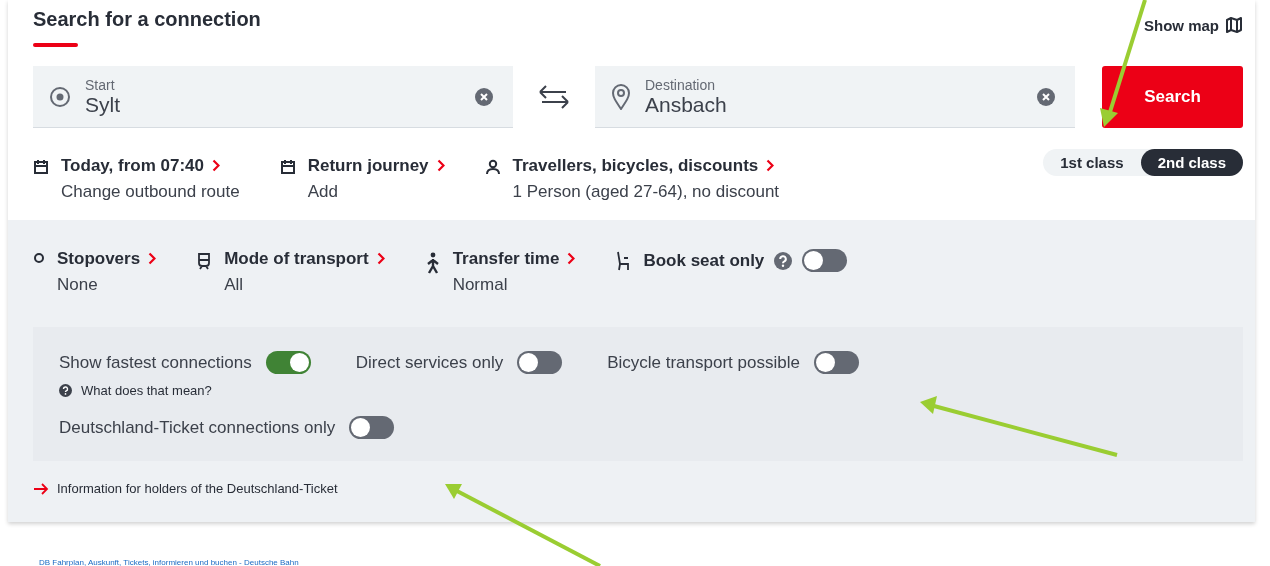  Describe the element at coordinates (686, 104) in the screenshot. I see `field-value: Ansbach` at that location.